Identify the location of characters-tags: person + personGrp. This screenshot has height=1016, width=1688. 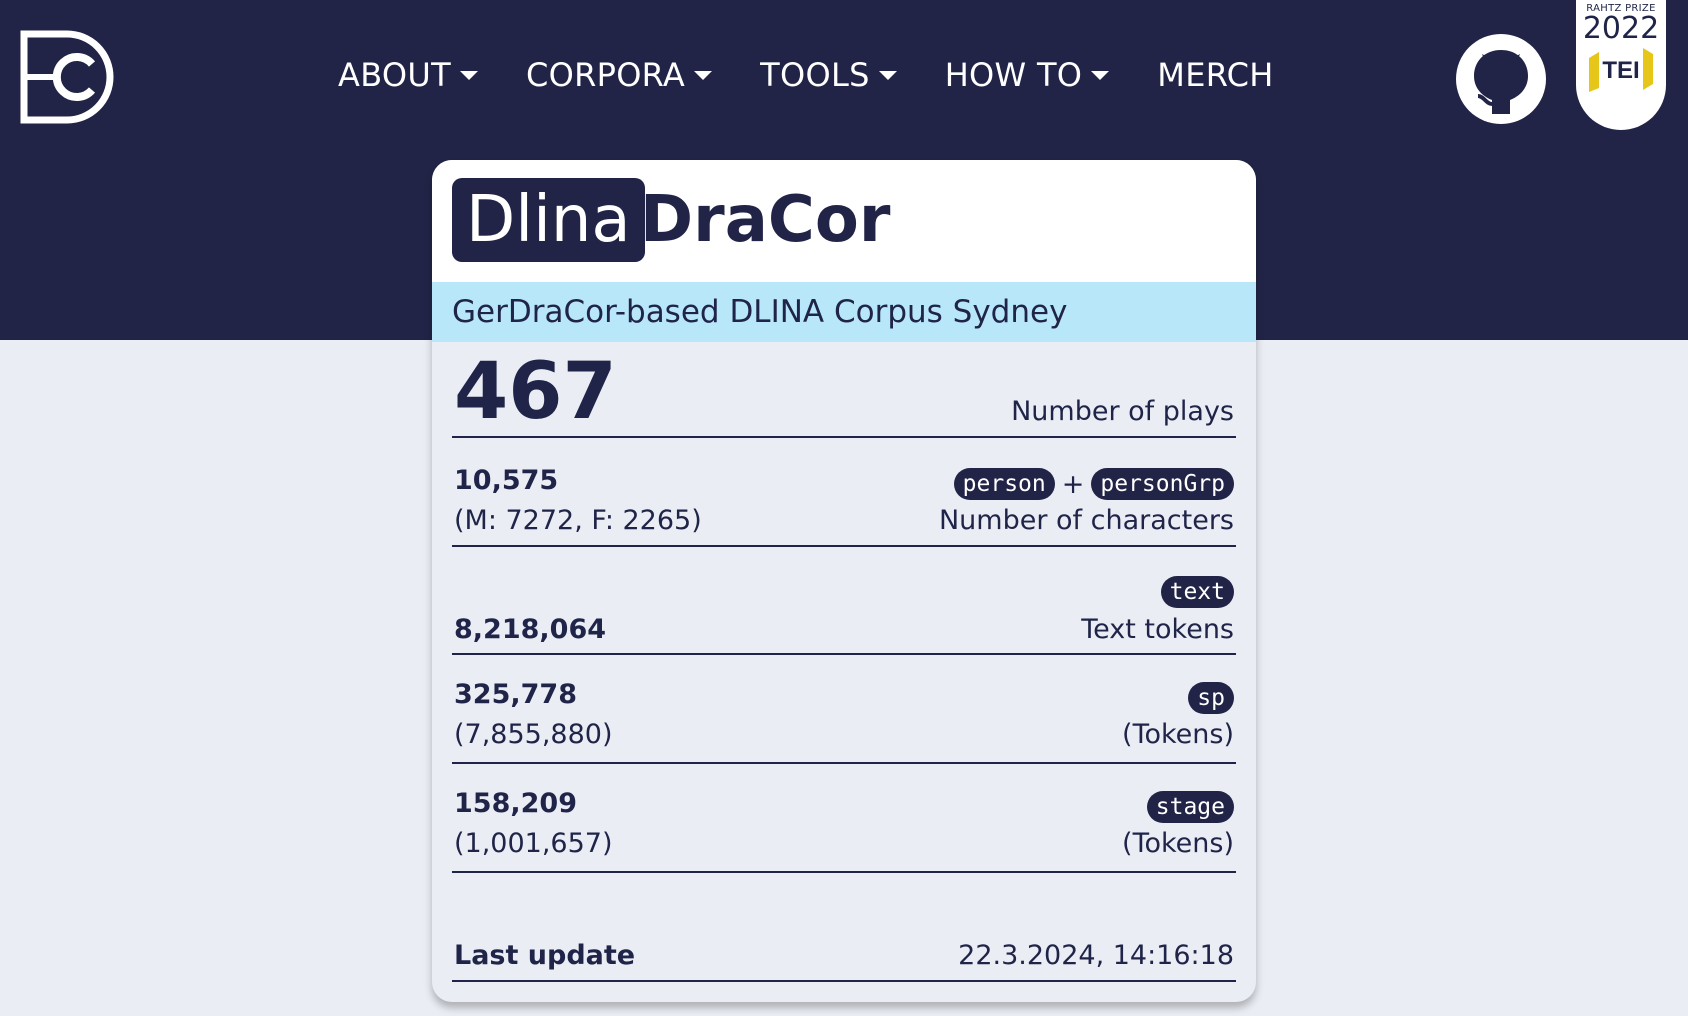
(1093, 484).